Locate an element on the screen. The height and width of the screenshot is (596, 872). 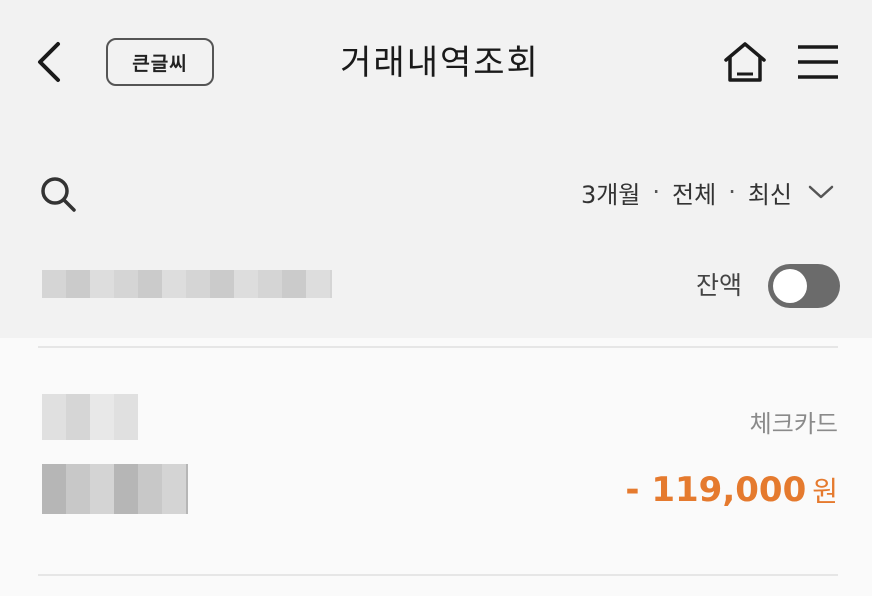
balance-label: 잔액 is located at coordinates (719, 285).